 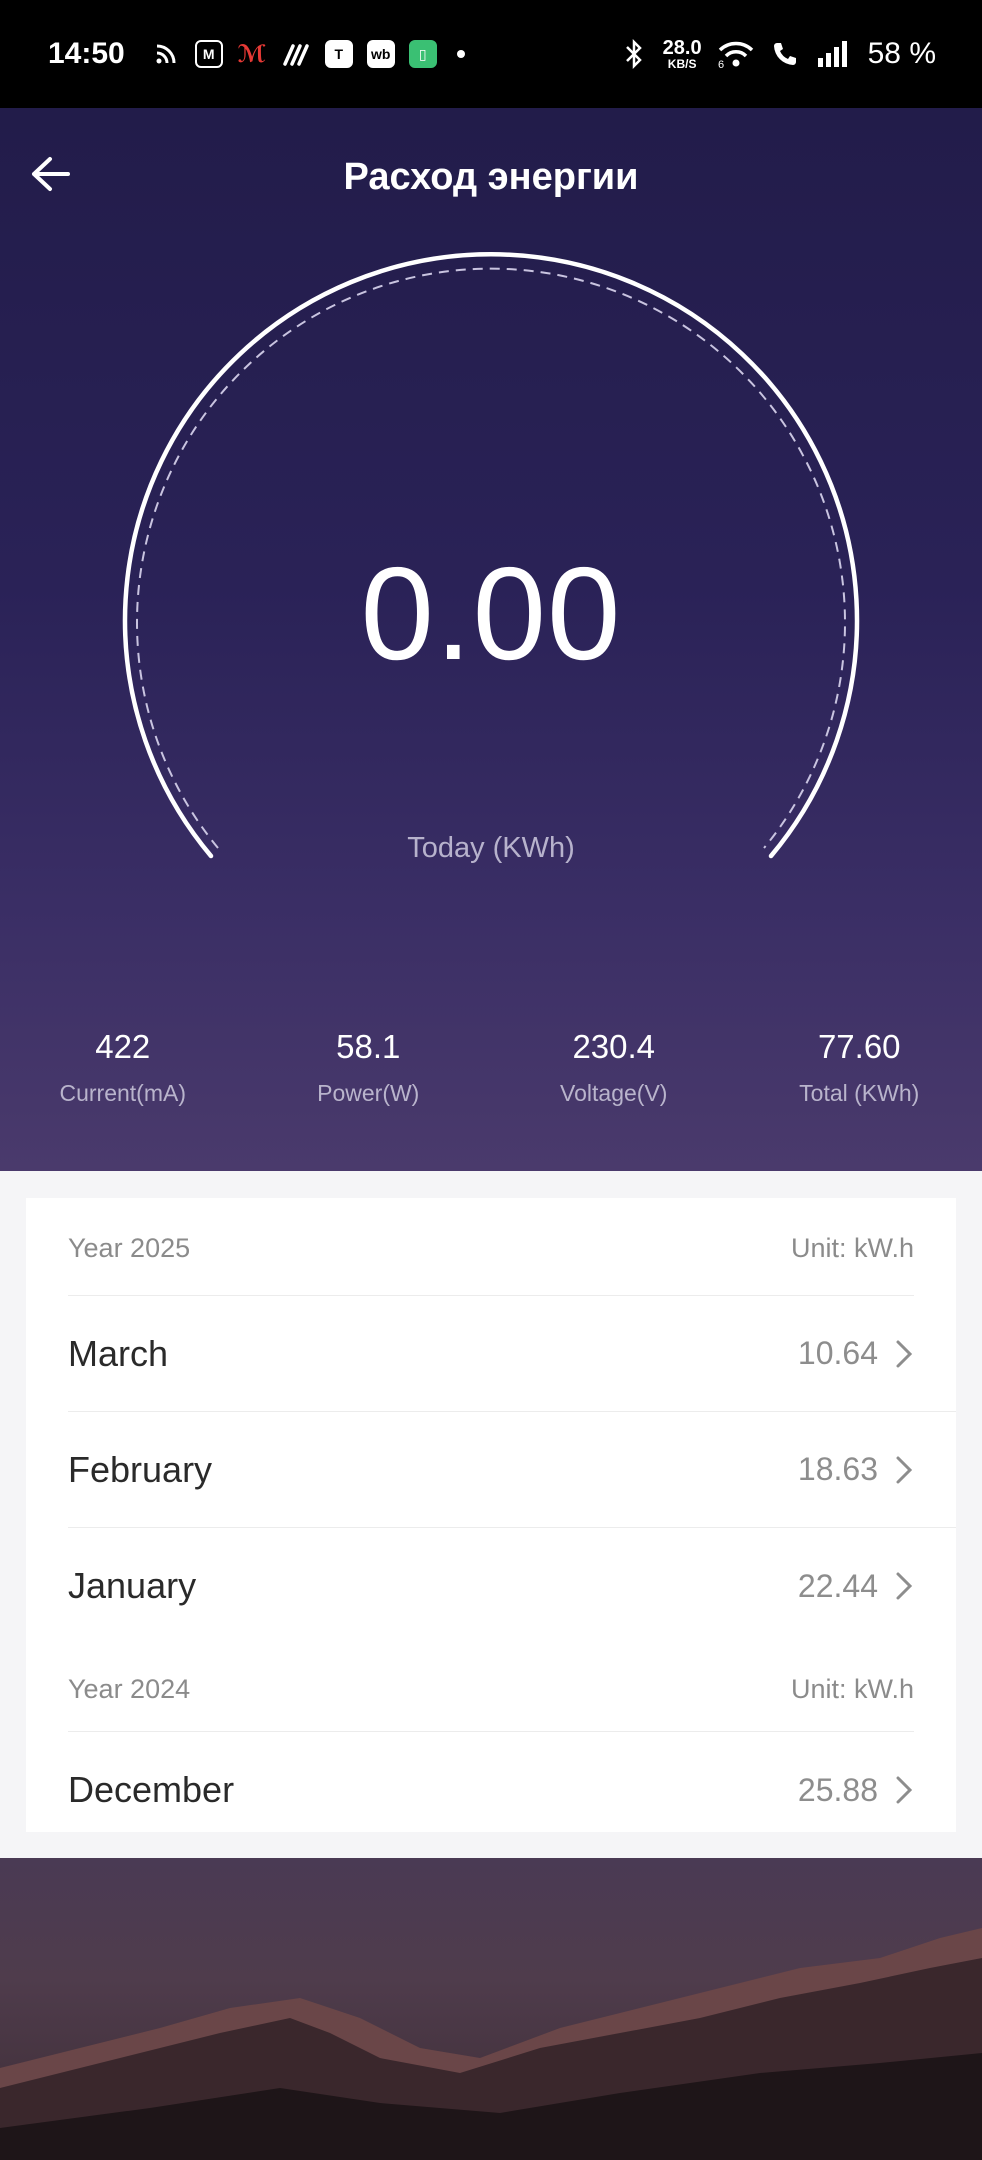 I want to click on stat-current: 422 Current(mA), so click(x=123, y=1067).